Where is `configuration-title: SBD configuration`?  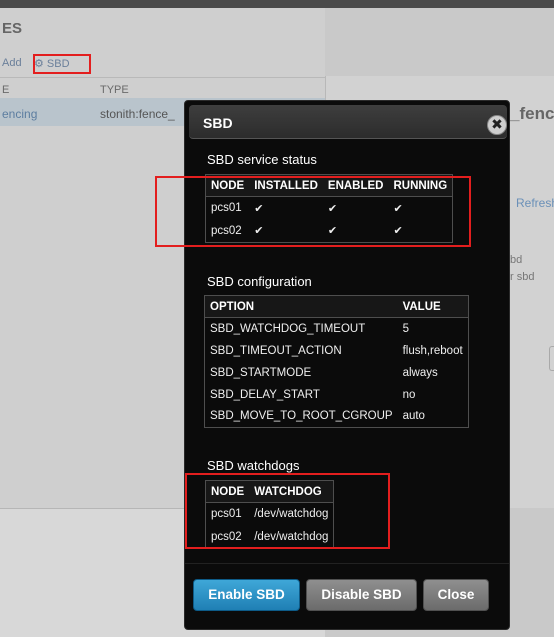
configuration-title: SBD configuration is located at coordinates (259, 281).